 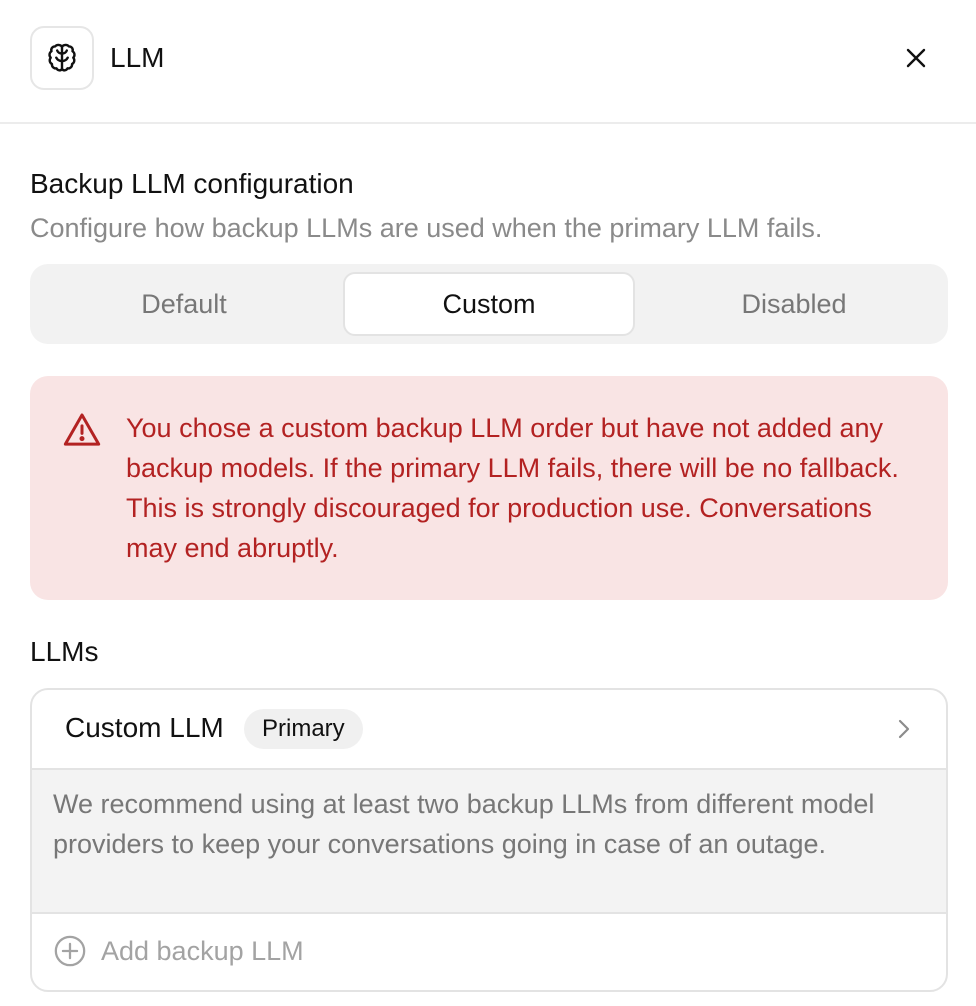 I want to click on llms-section-label: LLMs, so click(x=64, y=651).